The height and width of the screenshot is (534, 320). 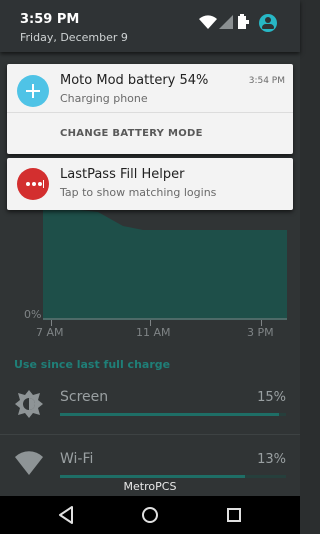 What do you see at coordinates (77, 459) in the screenshot?
I see `usage-label: Wi-Fi` at bounding box center [77, 459].